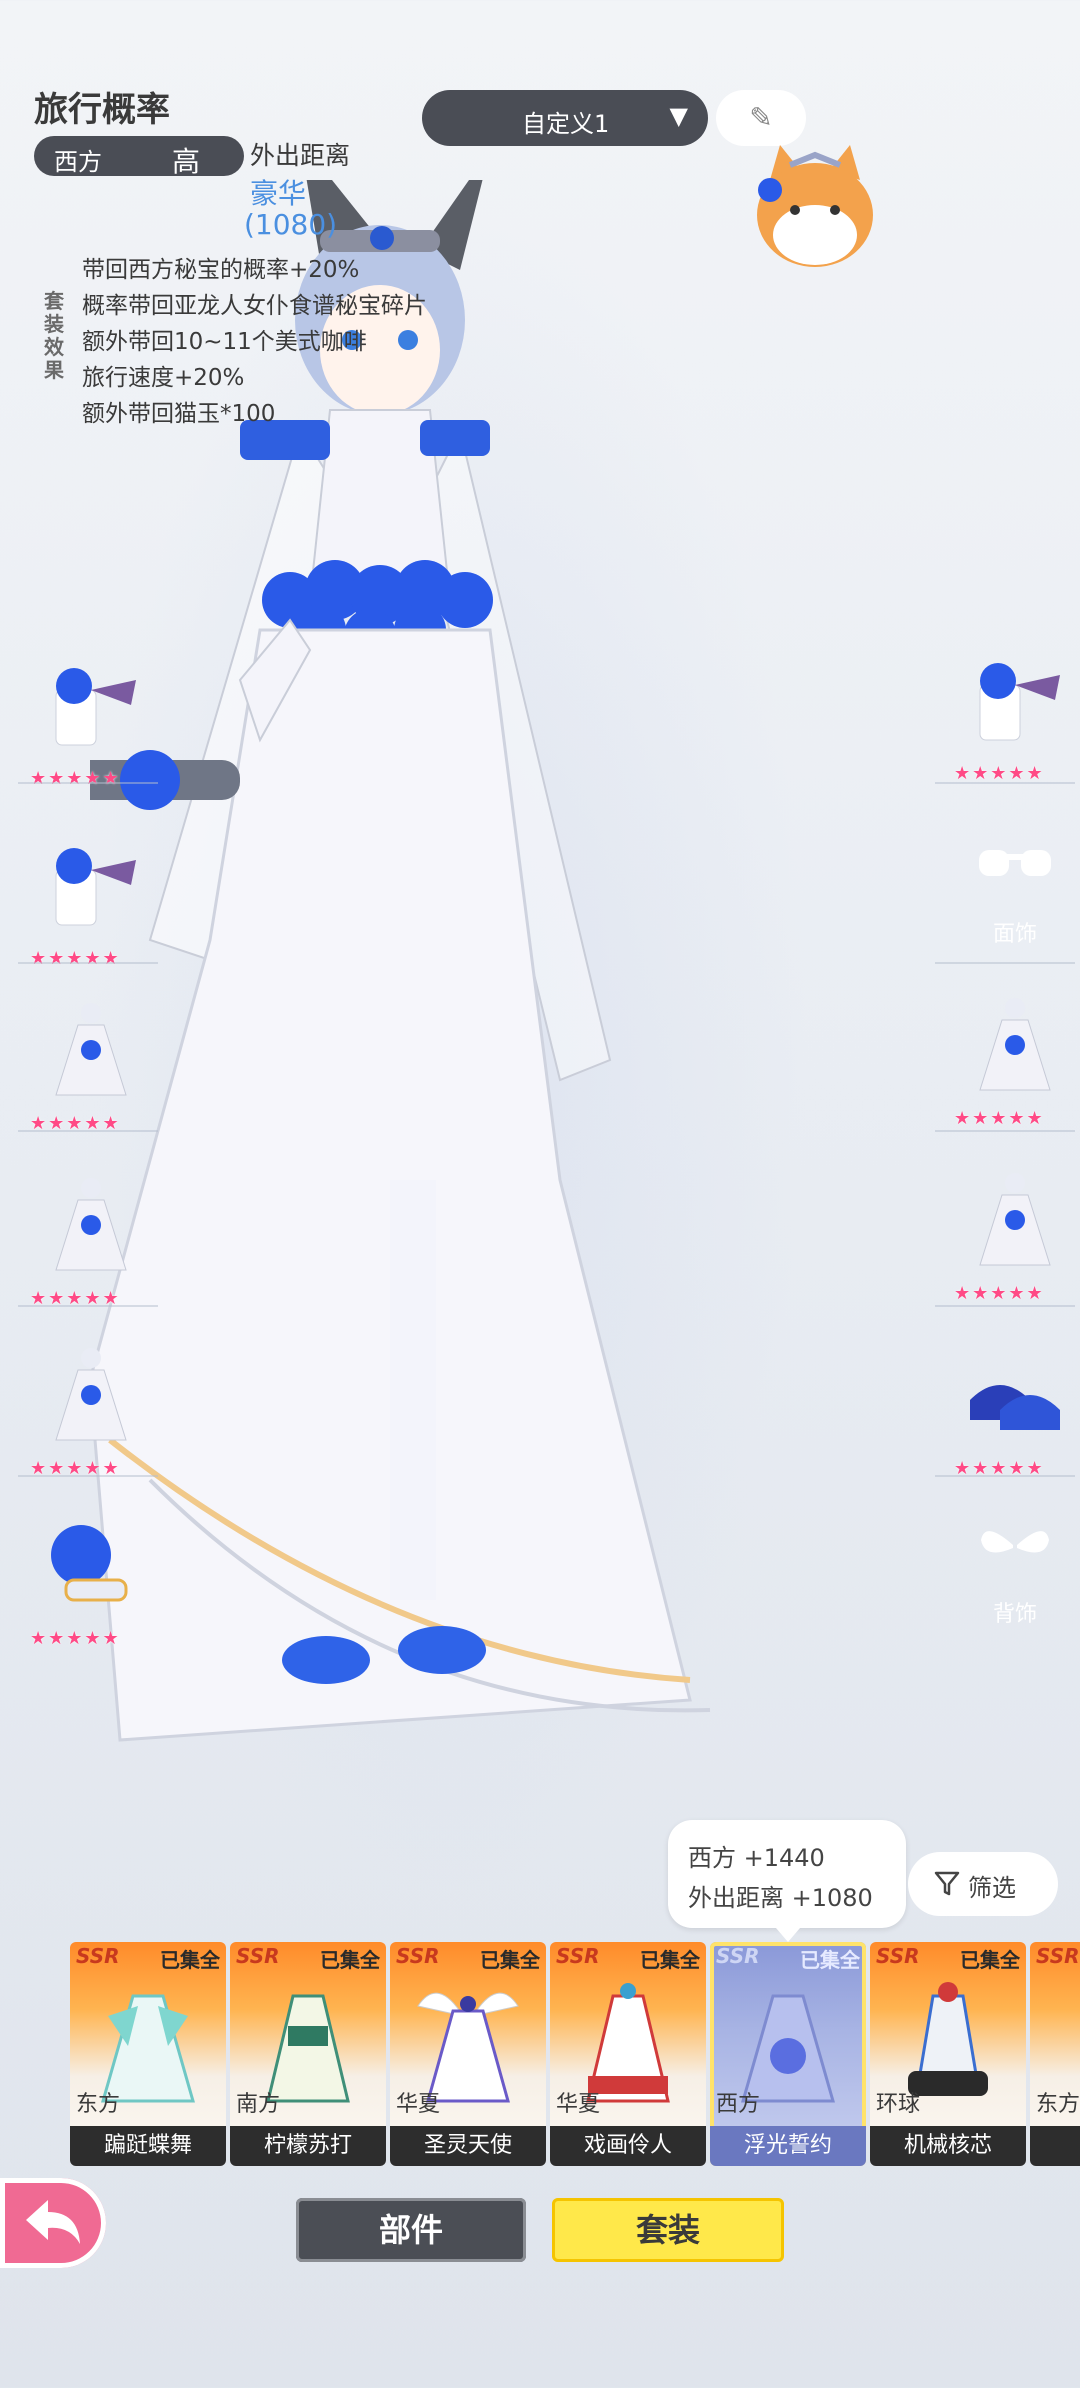 The height and width of the screenshot is (2388, 1080). Describe the element at coordinates (780, 1898) in the screenshot. I see `tooltip-distance-bonus: 外出距离 +1080` at that location.